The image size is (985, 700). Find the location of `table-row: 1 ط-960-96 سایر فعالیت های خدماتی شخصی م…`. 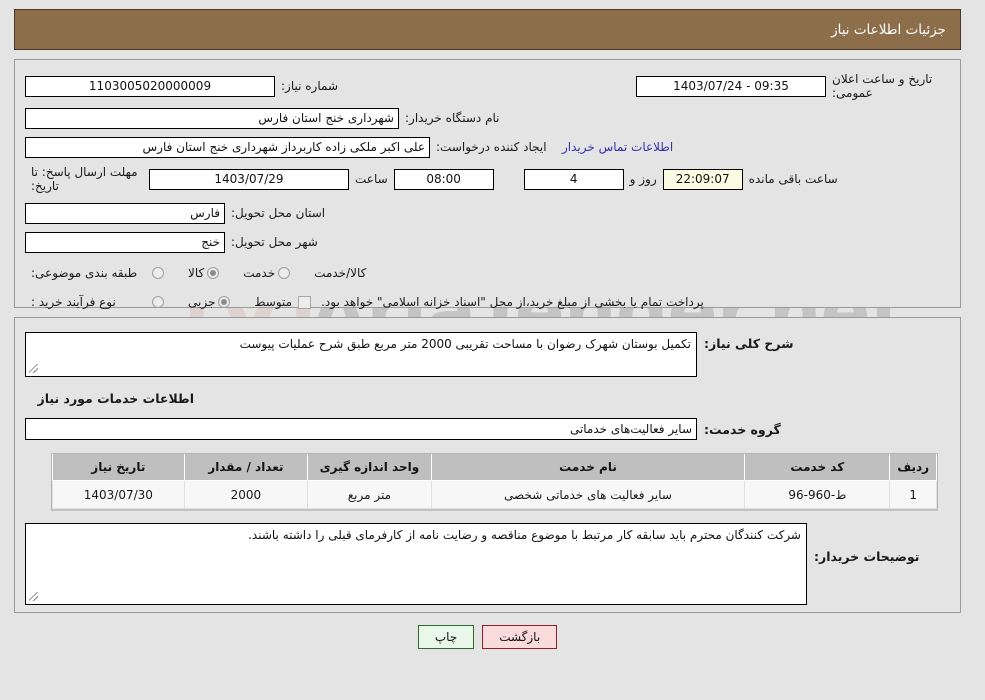

table-row: 1 ط-960-96 سایر فعالیت های خدماتی شخصی م… is located at coordinates (494, 494).